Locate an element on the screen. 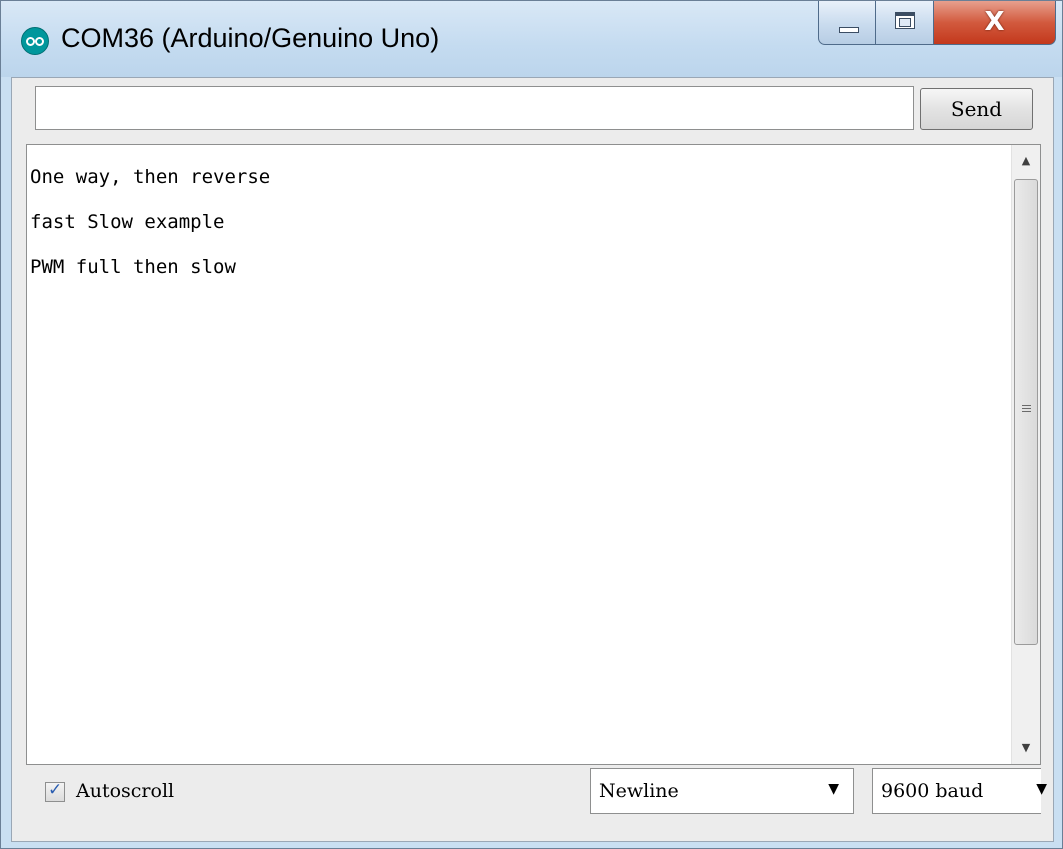 The height and width of the screenshot is (849, 1063). line-ending-select: Newline ▼ is located at coordinates (722, 791).